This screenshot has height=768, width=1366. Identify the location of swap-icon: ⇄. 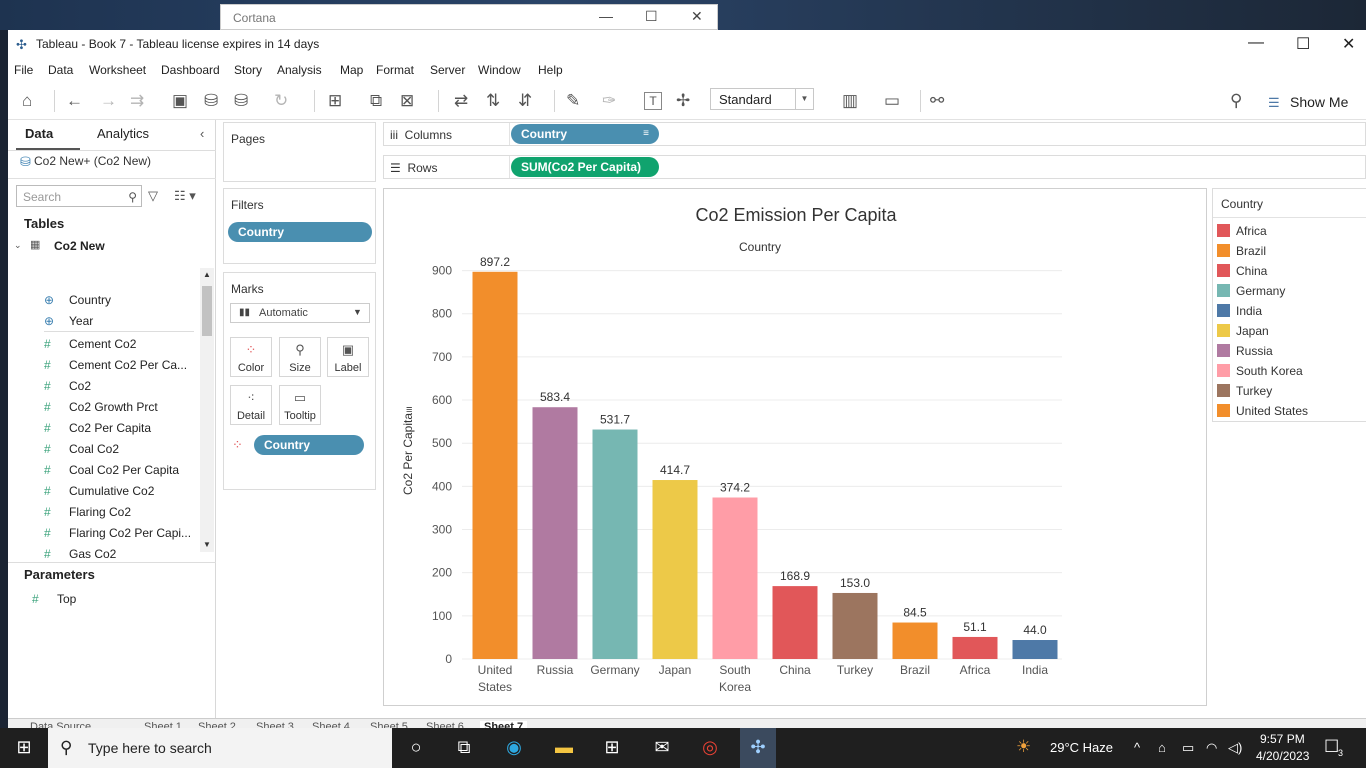
(461, 101).